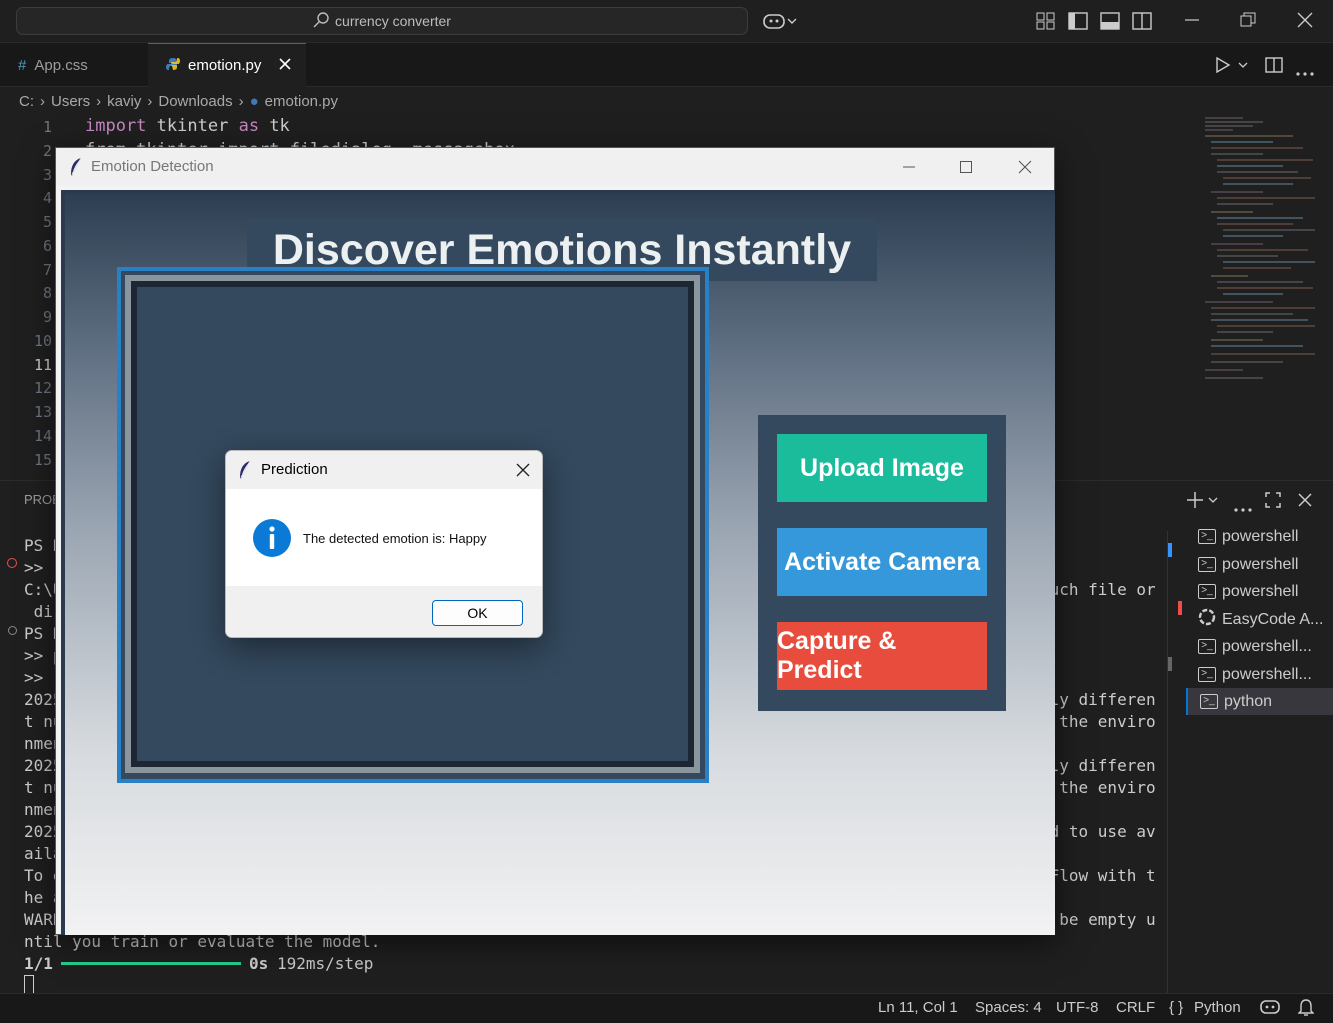 This screenshot has height=1023, width=1333. Describe the element at coordinates (1192, 22) in the screenshot. I see `minimize-window-icon` at that location.